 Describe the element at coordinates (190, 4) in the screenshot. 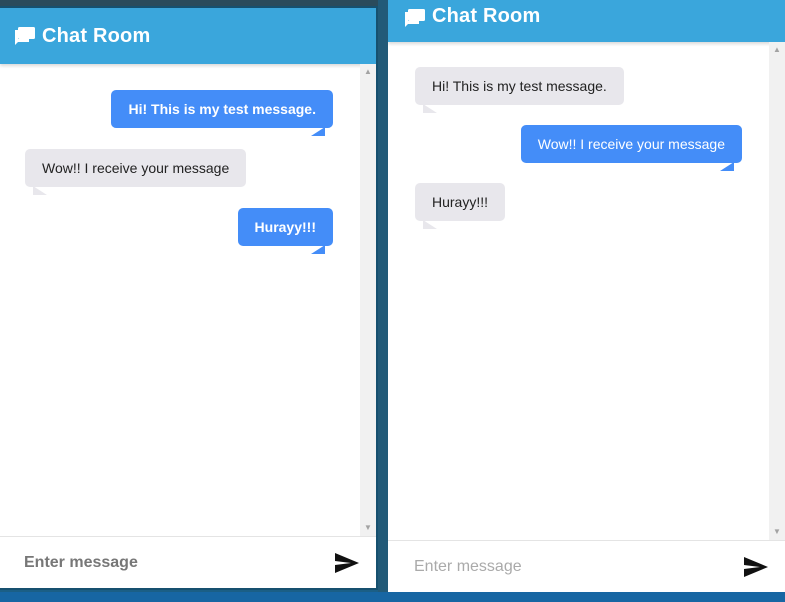

I see `background-window-strip` at that location.